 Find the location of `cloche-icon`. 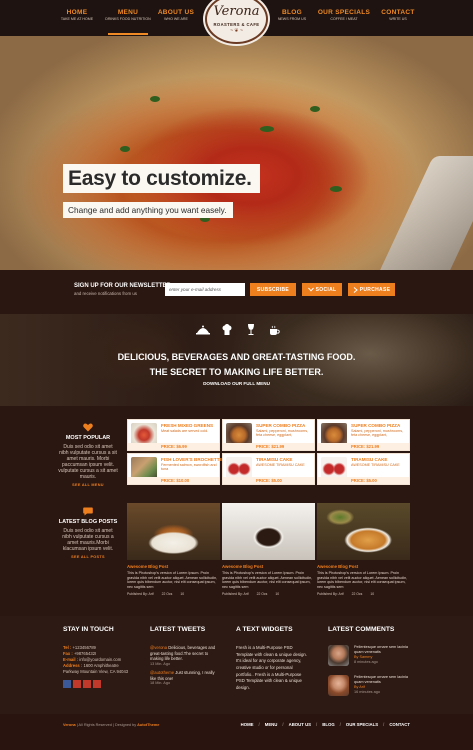

cloche-icon is located at coordinates (203, 330).